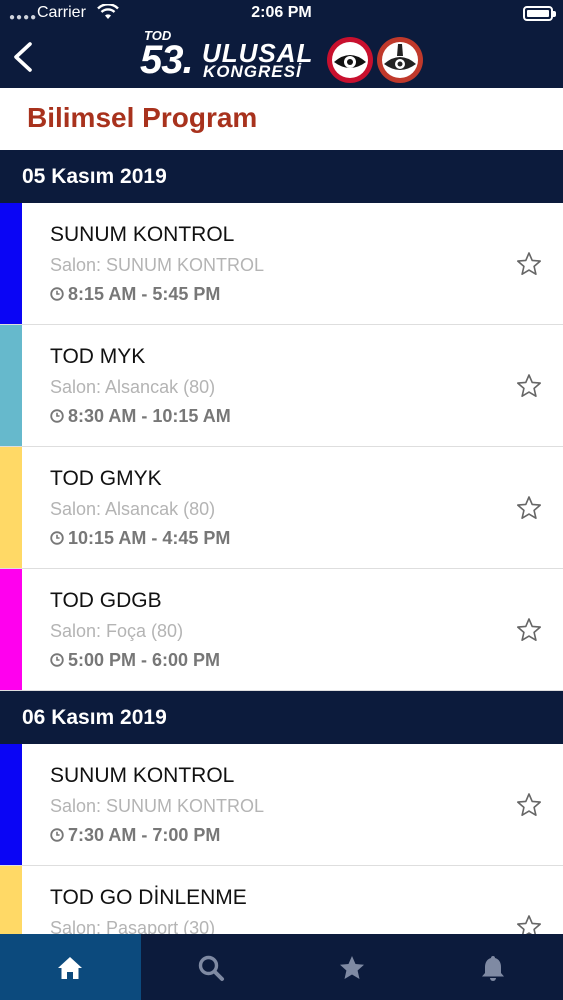 This screenshot has height=1000, width=563. I want to click on logo-number: 53., so click(167, 60).